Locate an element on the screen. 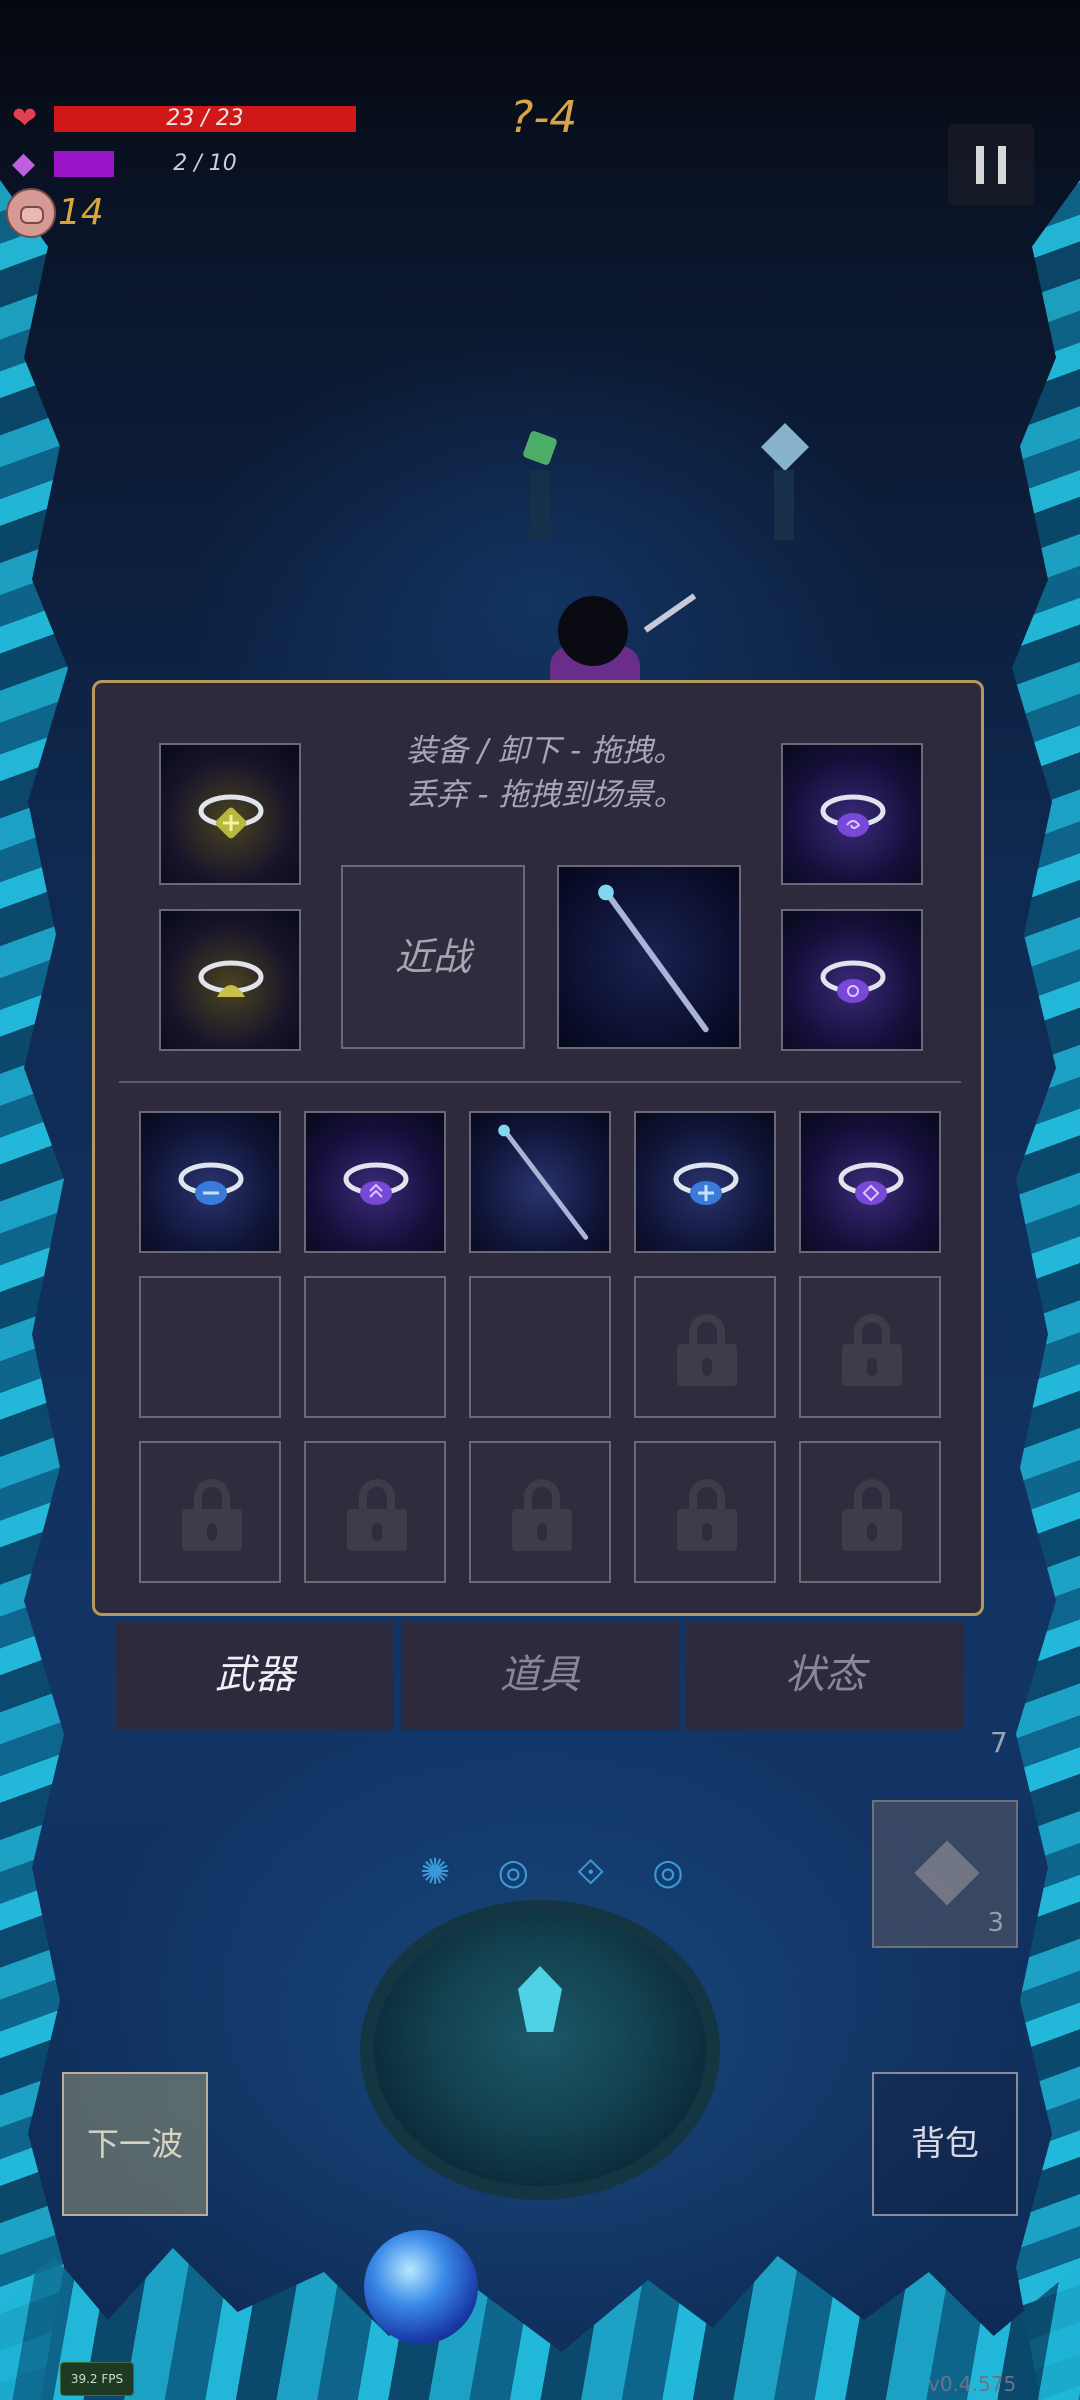  crystal-wall-right is located at coordinates (1046, 1290).